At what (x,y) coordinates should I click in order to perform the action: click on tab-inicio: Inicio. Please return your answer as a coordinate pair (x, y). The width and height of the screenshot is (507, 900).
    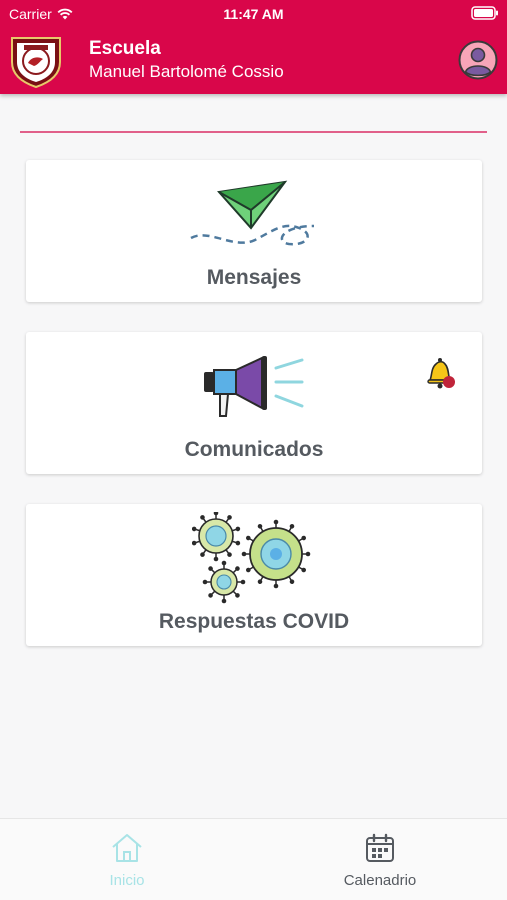
    Looking at the image, I should click on (127, 861).